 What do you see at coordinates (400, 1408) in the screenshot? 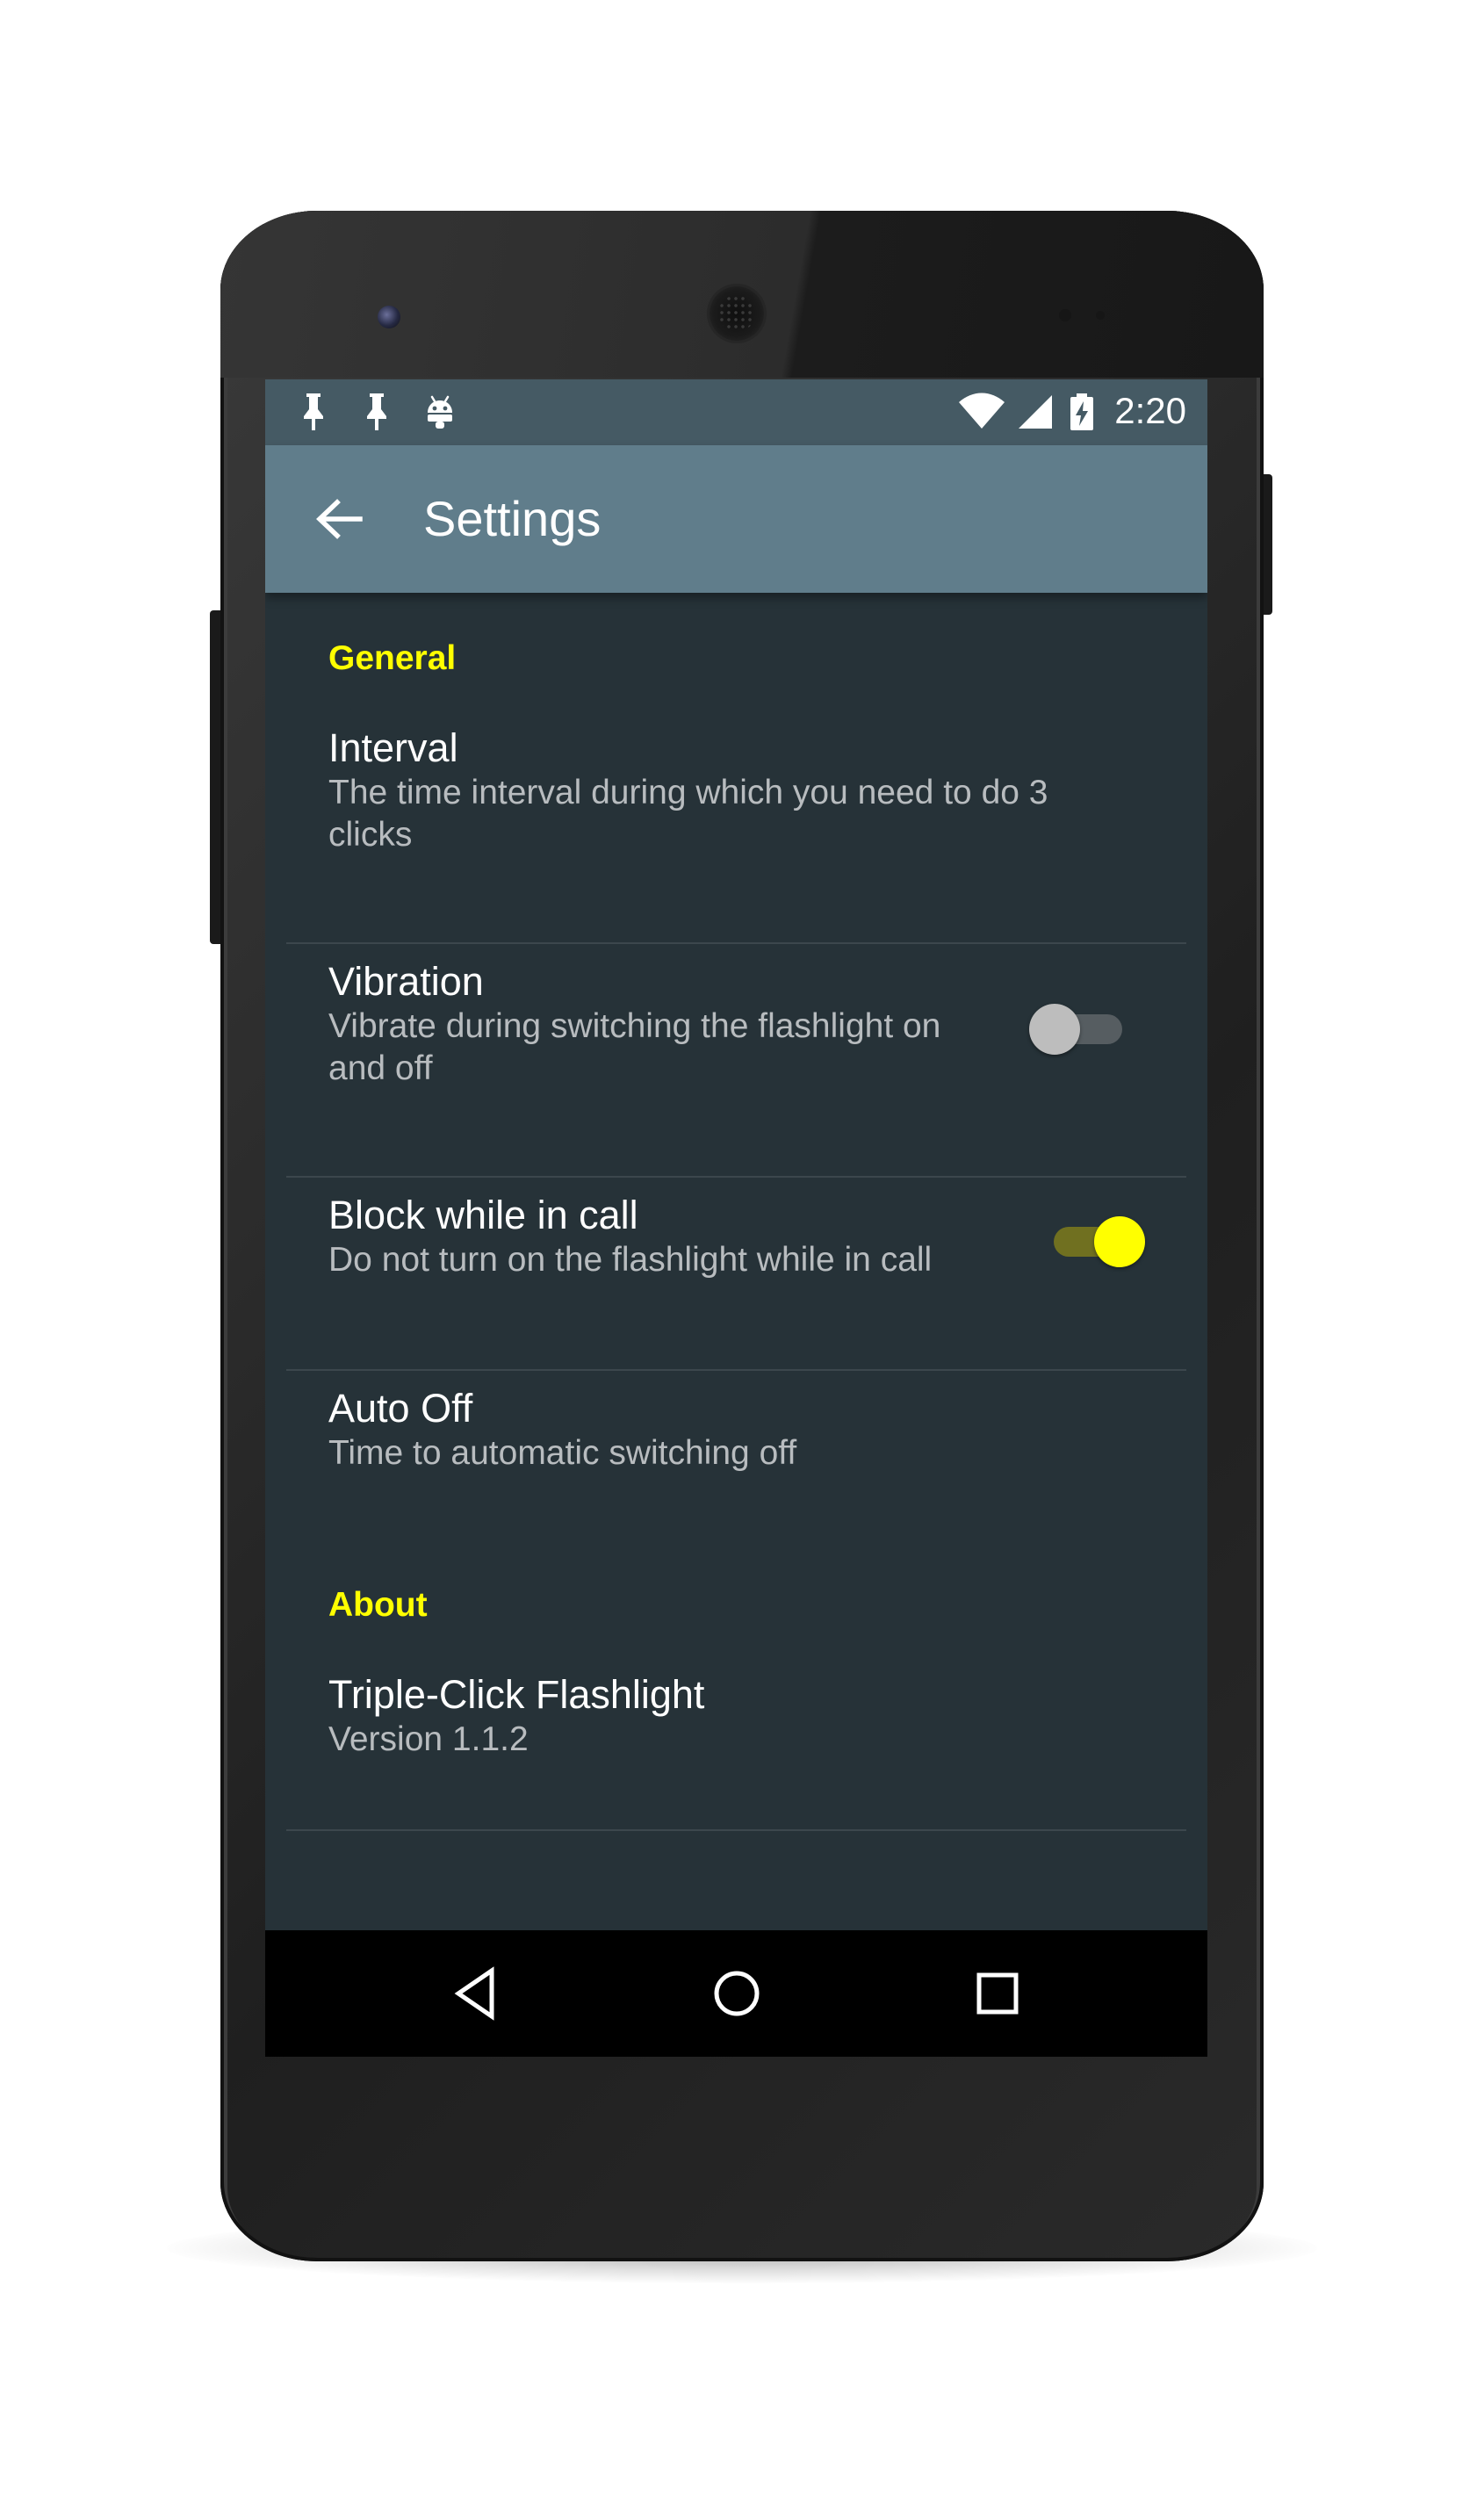
I see `pref-title: Auto Off` at bounding box center [400, 1408].